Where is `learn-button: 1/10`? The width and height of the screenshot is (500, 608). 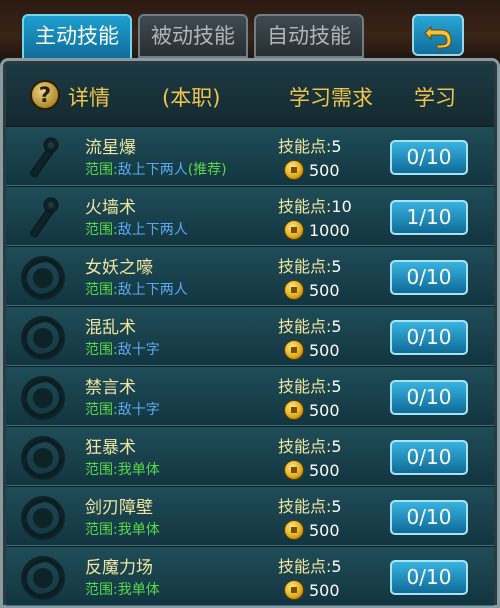
learn-button: 1/10 is located at coordinates (429, 217).